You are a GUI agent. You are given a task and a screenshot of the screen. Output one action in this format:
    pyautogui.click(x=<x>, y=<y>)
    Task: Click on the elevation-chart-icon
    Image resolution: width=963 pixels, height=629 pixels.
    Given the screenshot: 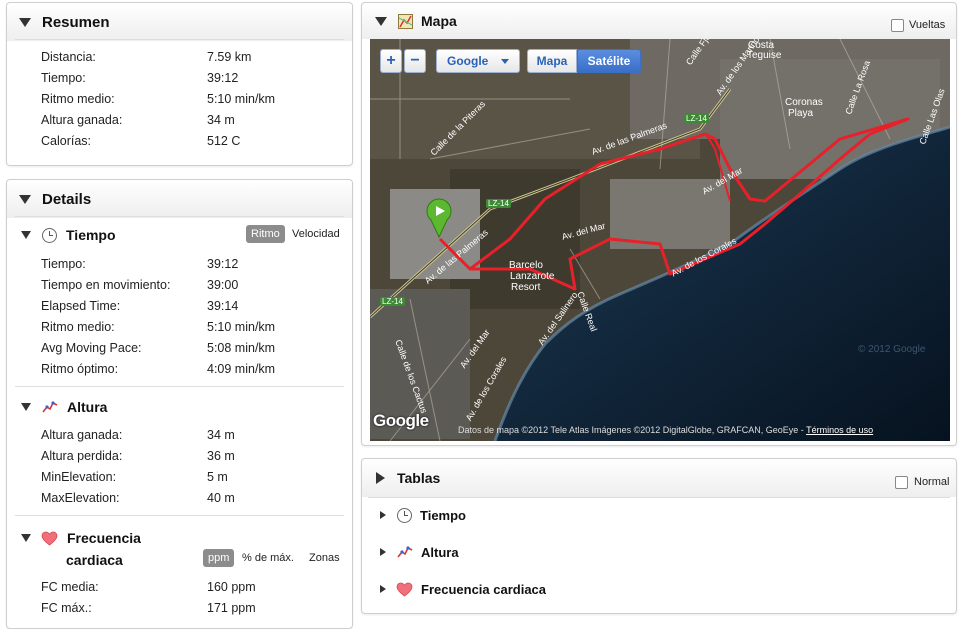 What is the action you would take?
    pyautogui.click(x=50, y=407)
    